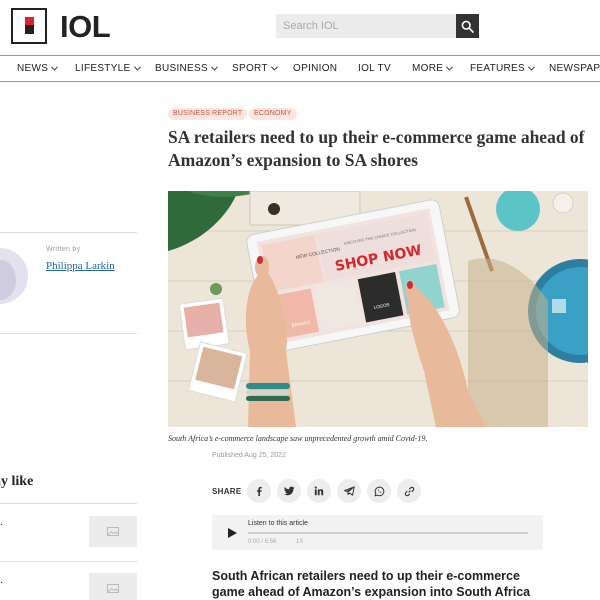 This screenshot has width=600, height=600. Describe the element at coordinates (63, 249) in the screenshot. I see `written-by-label: Written by` at that location.